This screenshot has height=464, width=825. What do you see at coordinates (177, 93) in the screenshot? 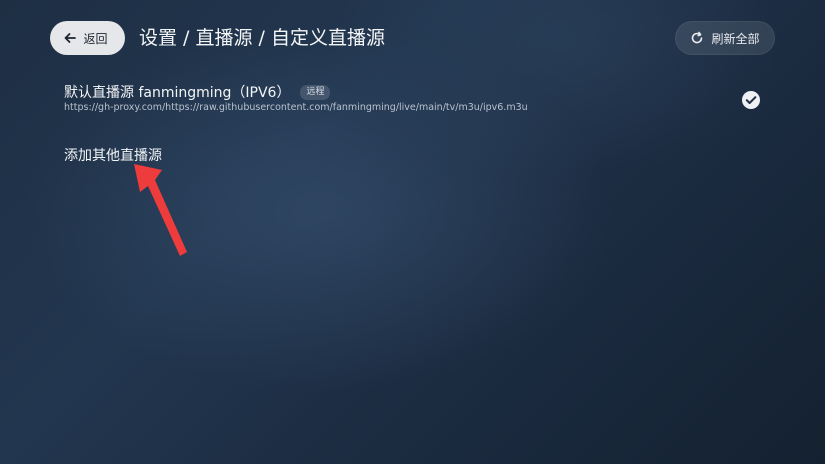
I see `source-name: 默认直播源 fanmingming（IPV6）` at bounding box center [177, 93].